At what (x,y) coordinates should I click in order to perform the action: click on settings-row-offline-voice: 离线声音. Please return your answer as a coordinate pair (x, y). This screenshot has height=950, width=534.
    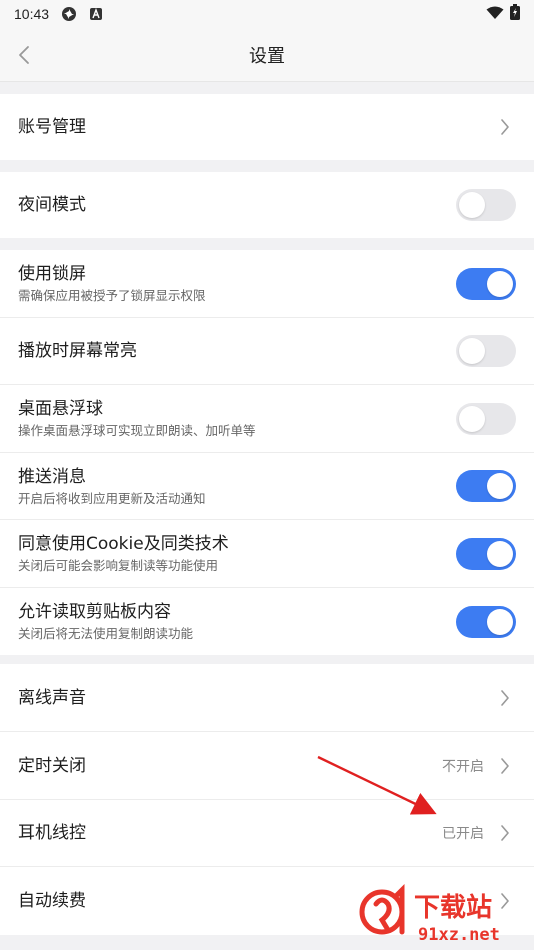
    Looking at the image, I should click on (267, 698).